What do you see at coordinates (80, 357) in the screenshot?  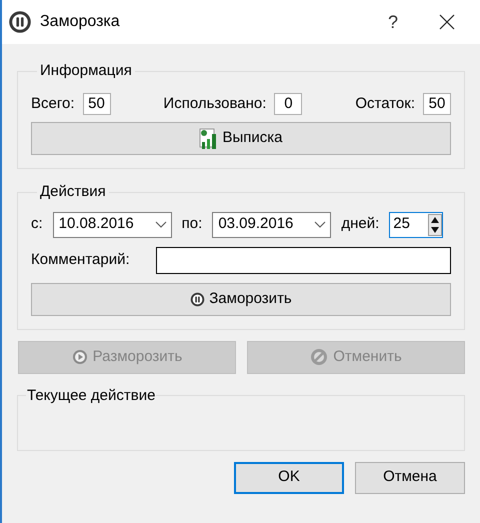 I see `play-icon` at bounding box center [80, 357].